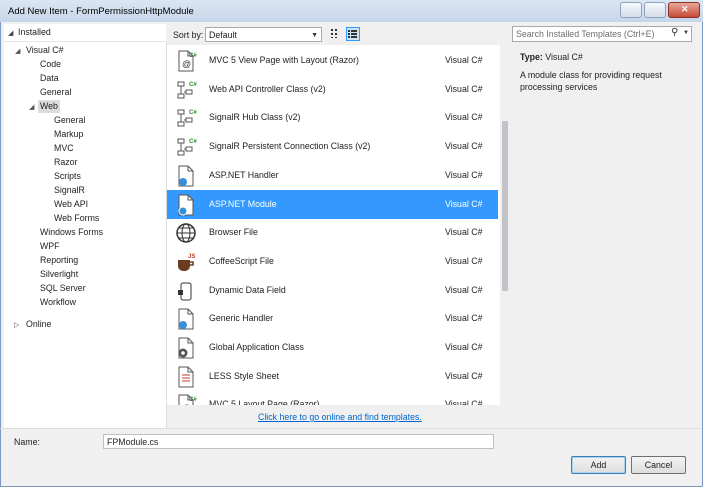  I want to click on template-name: MVC 5 View Page with Layout (Razor), so click(284, 60).